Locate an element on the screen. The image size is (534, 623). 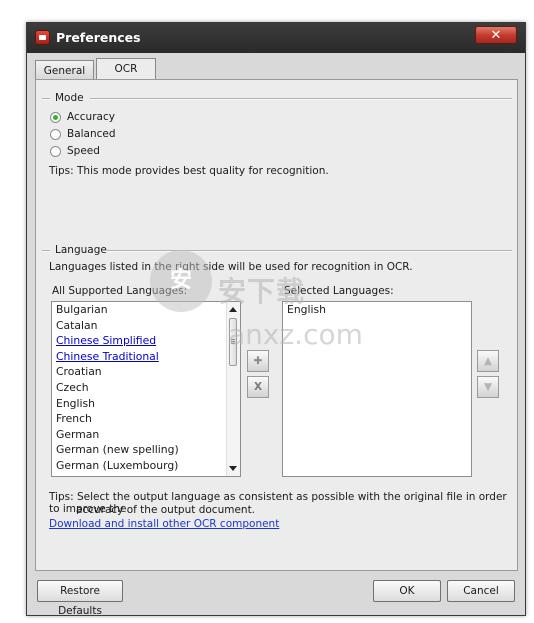
radio-speed-indicator is located at coordinates (55, 151).